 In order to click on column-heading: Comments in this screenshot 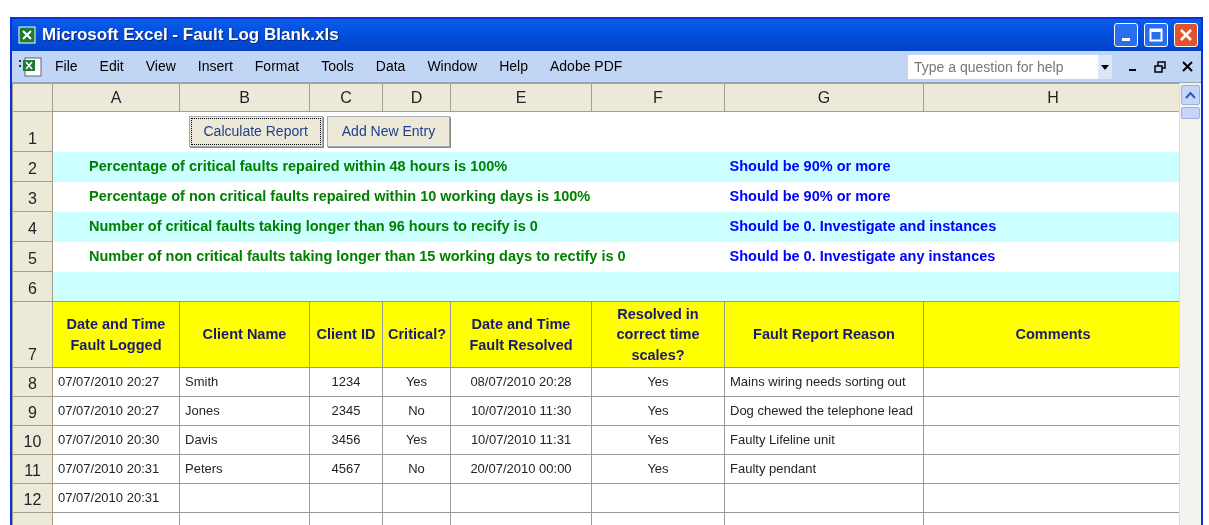, I will do `click(1051, 334)`.